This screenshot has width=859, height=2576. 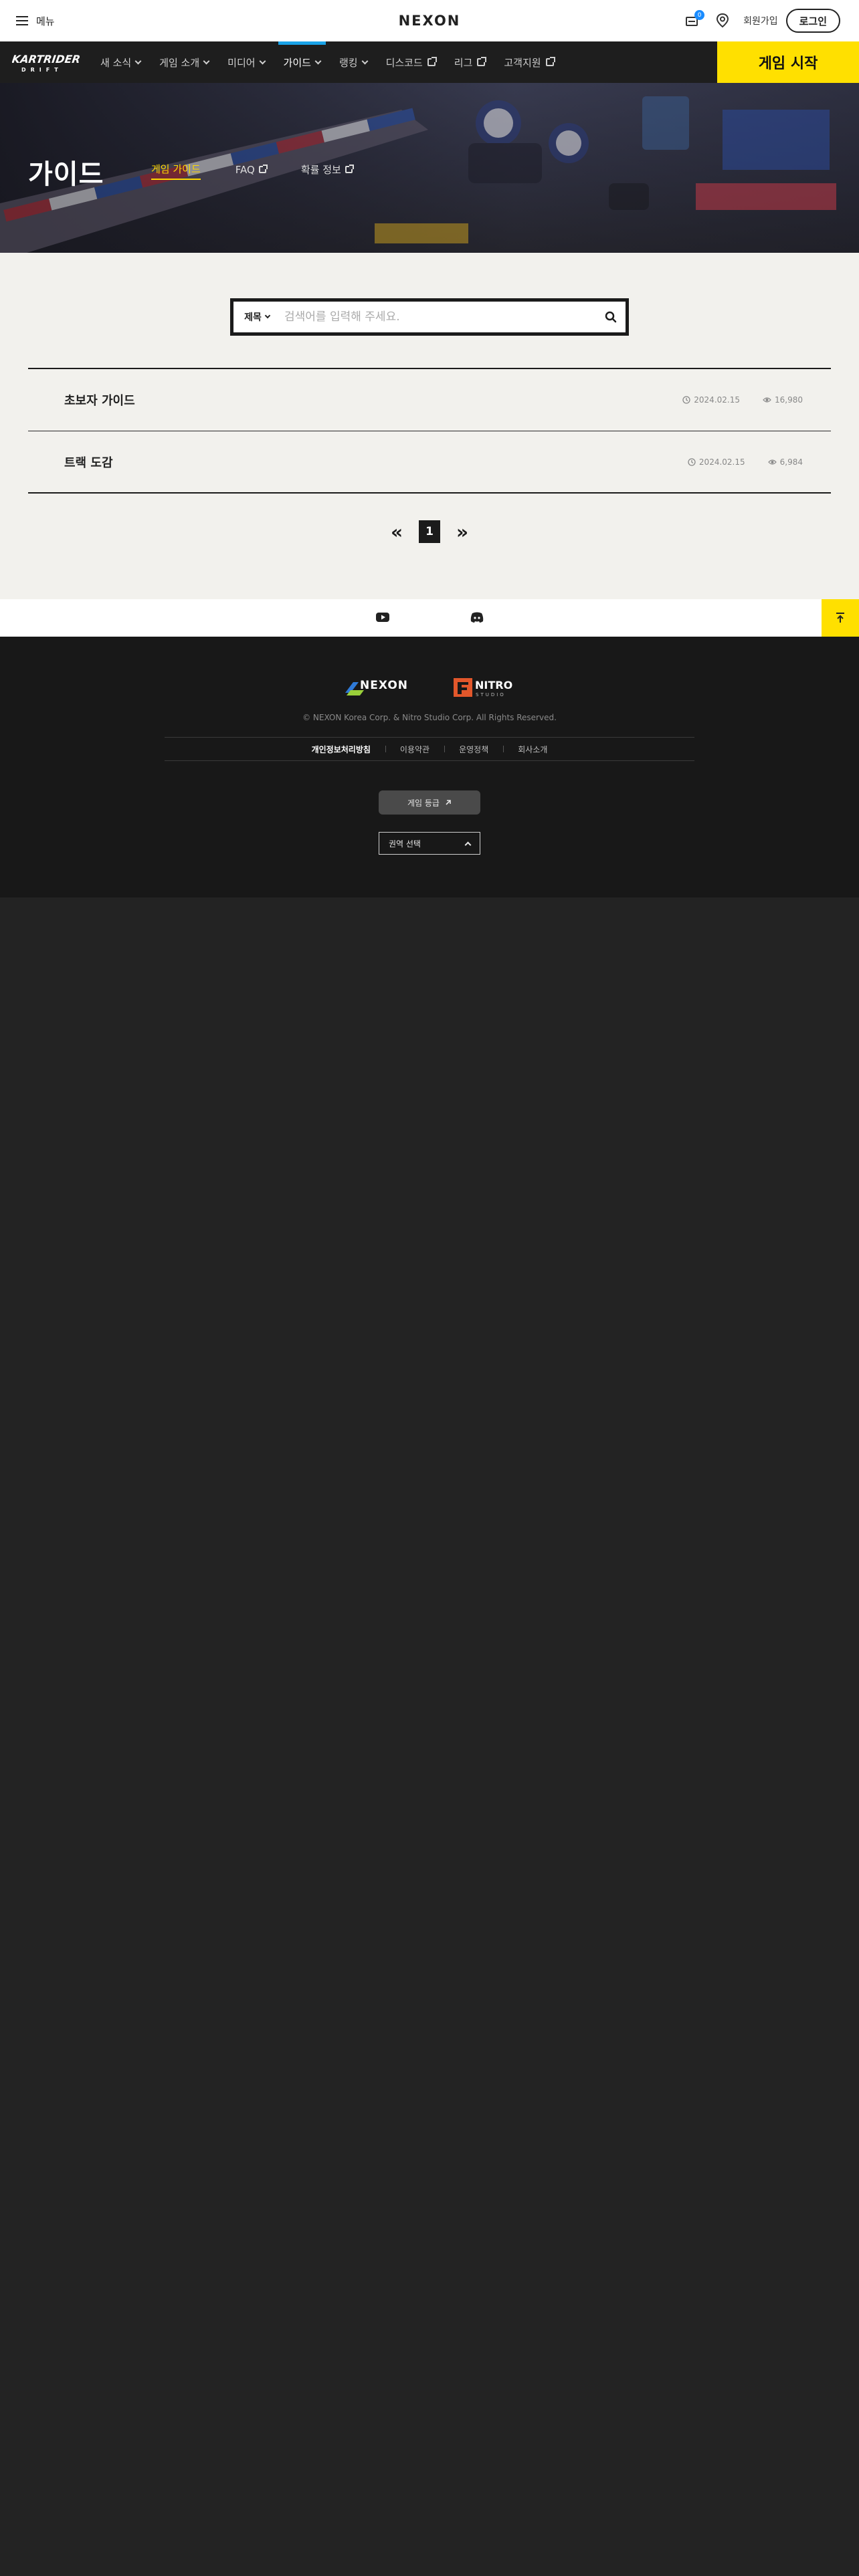 I want to click on arrow-up-right-icon, so click(x=449, y=802).